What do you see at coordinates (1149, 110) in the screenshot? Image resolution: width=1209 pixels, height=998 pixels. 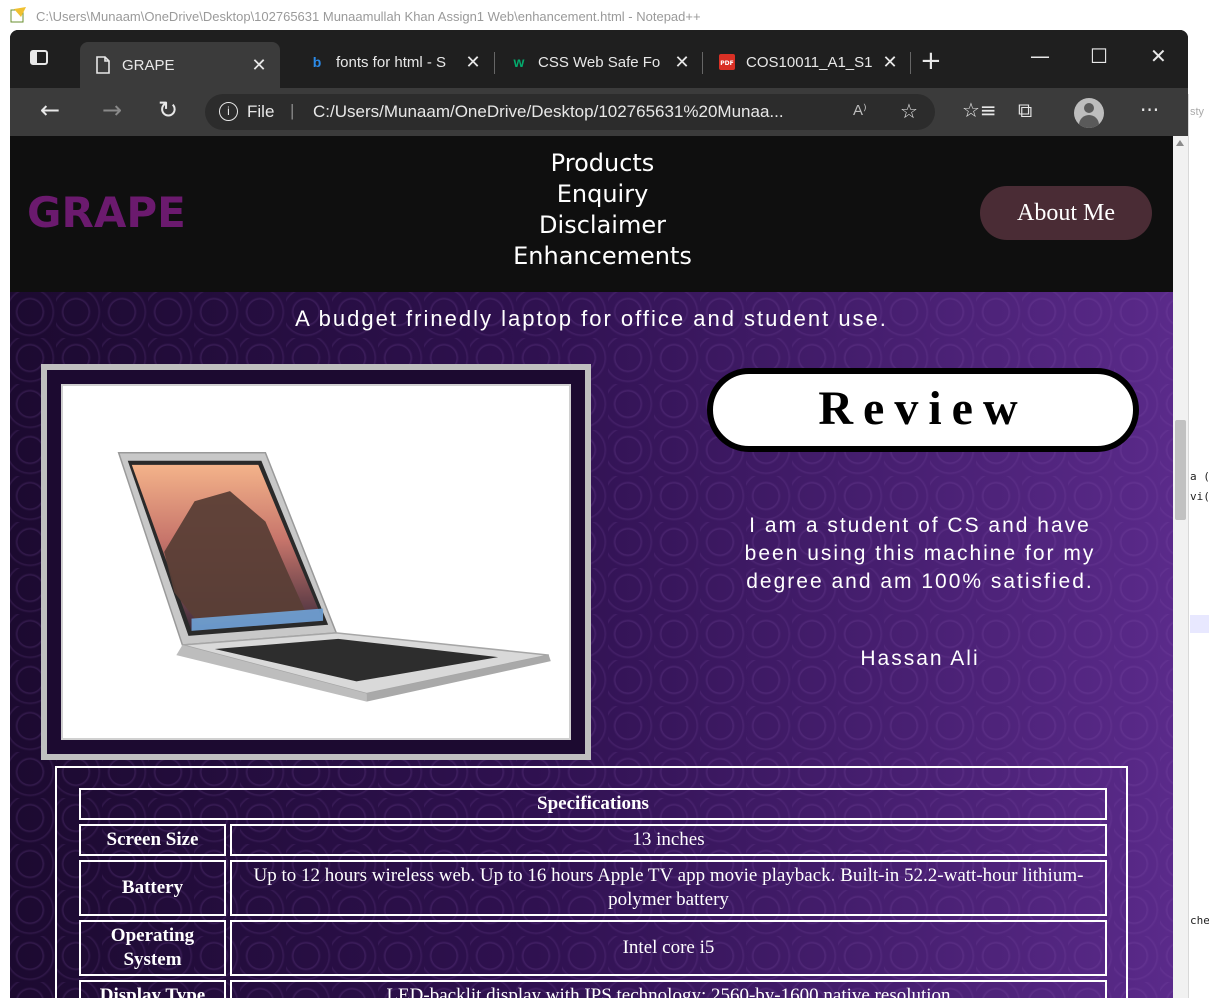 I see `more-options-icon: ···` at bounding box center [1149, 110].